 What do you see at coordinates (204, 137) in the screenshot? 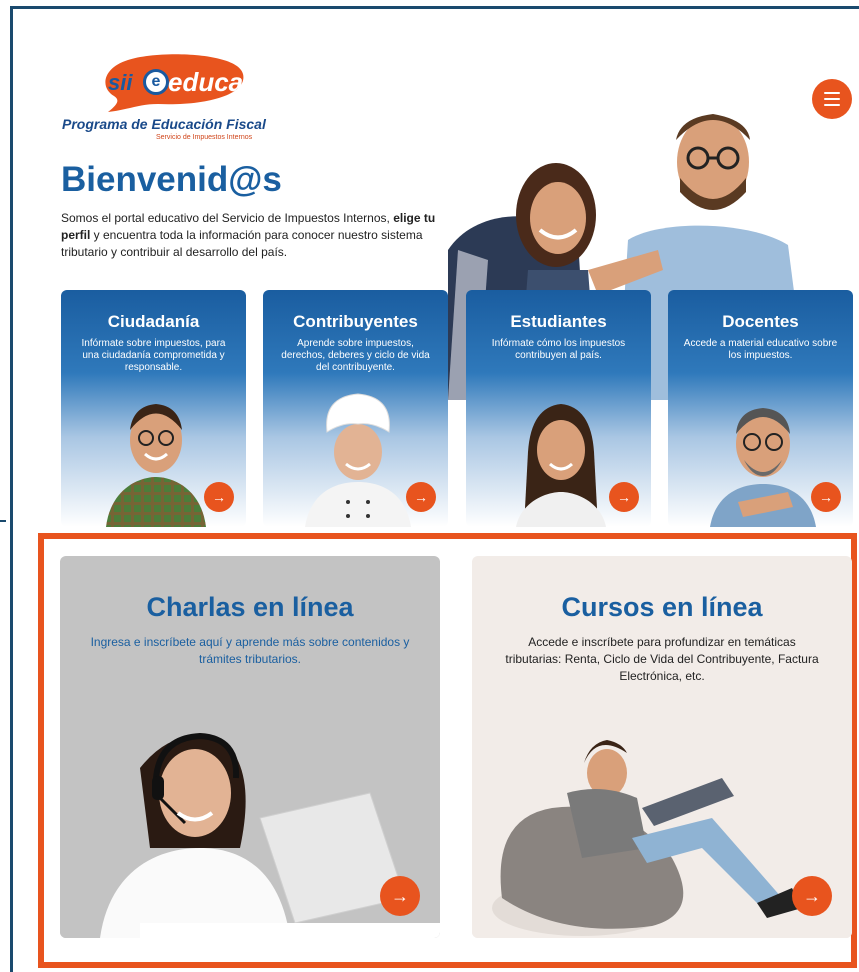
I see `logo-service-name: Servicio de Impuestos Internos` at bounding box center [204, 137].